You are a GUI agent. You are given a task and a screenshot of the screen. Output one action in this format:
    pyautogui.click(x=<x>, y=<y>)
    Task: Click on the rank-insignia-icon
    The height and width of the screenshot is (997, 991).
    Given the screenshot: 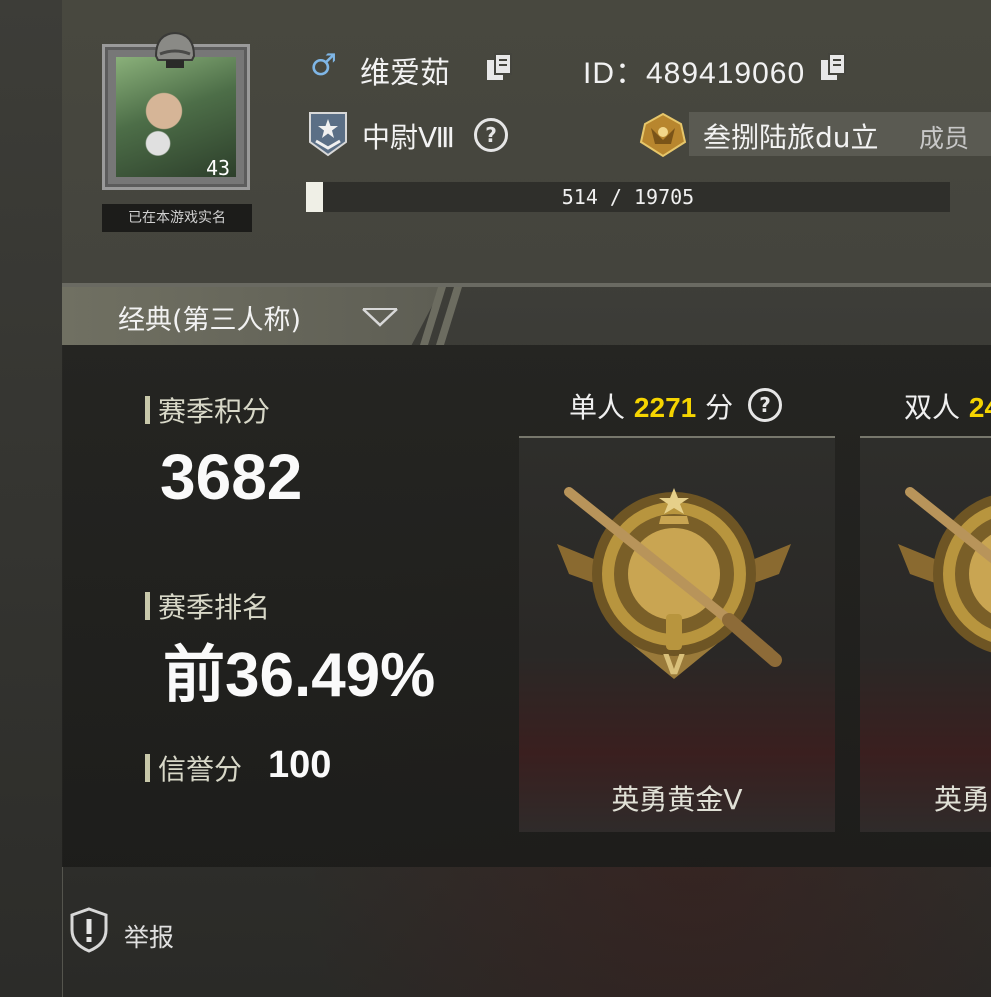 What is the action you would take?
    pyautogui.click(x=328, y=134)
    